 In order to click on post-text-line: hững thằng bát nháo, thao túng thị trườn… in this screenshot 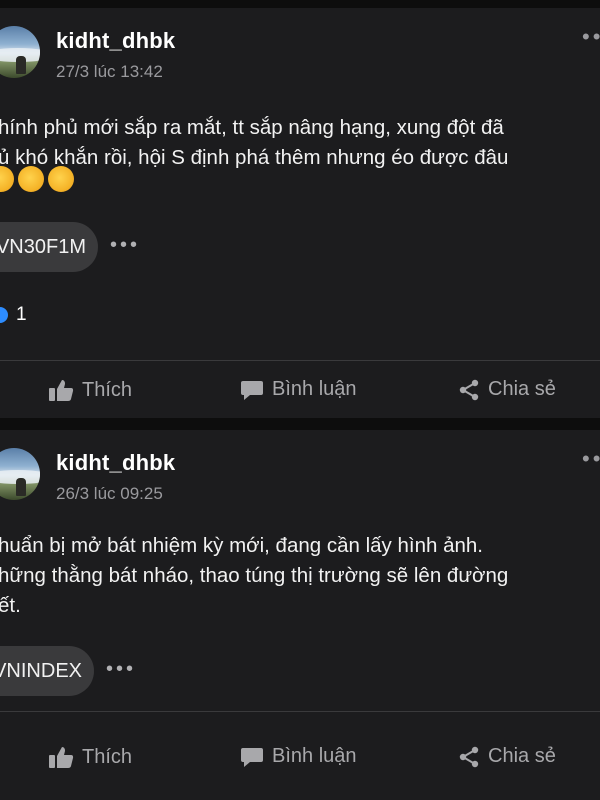, I will do `click(254, 575)`.